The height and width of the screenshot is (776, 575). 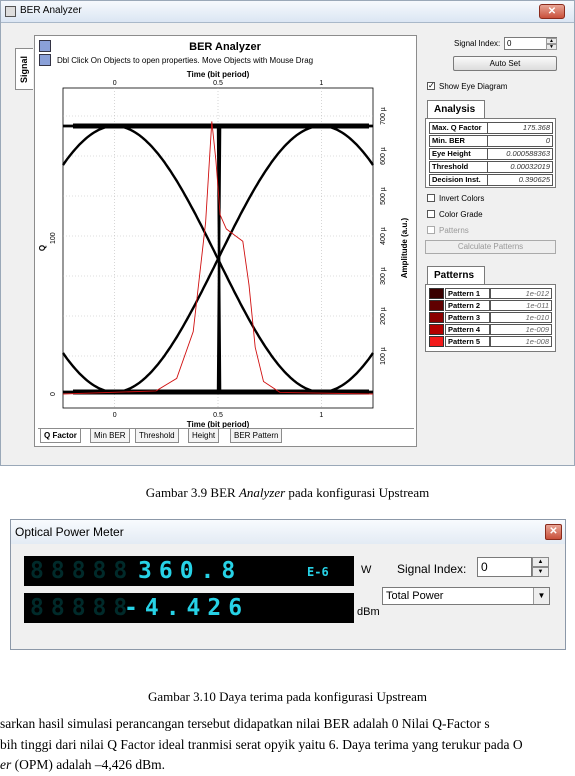 I want to click on x-tick-label-bottom: 0.5, so click(x=218, y=415).